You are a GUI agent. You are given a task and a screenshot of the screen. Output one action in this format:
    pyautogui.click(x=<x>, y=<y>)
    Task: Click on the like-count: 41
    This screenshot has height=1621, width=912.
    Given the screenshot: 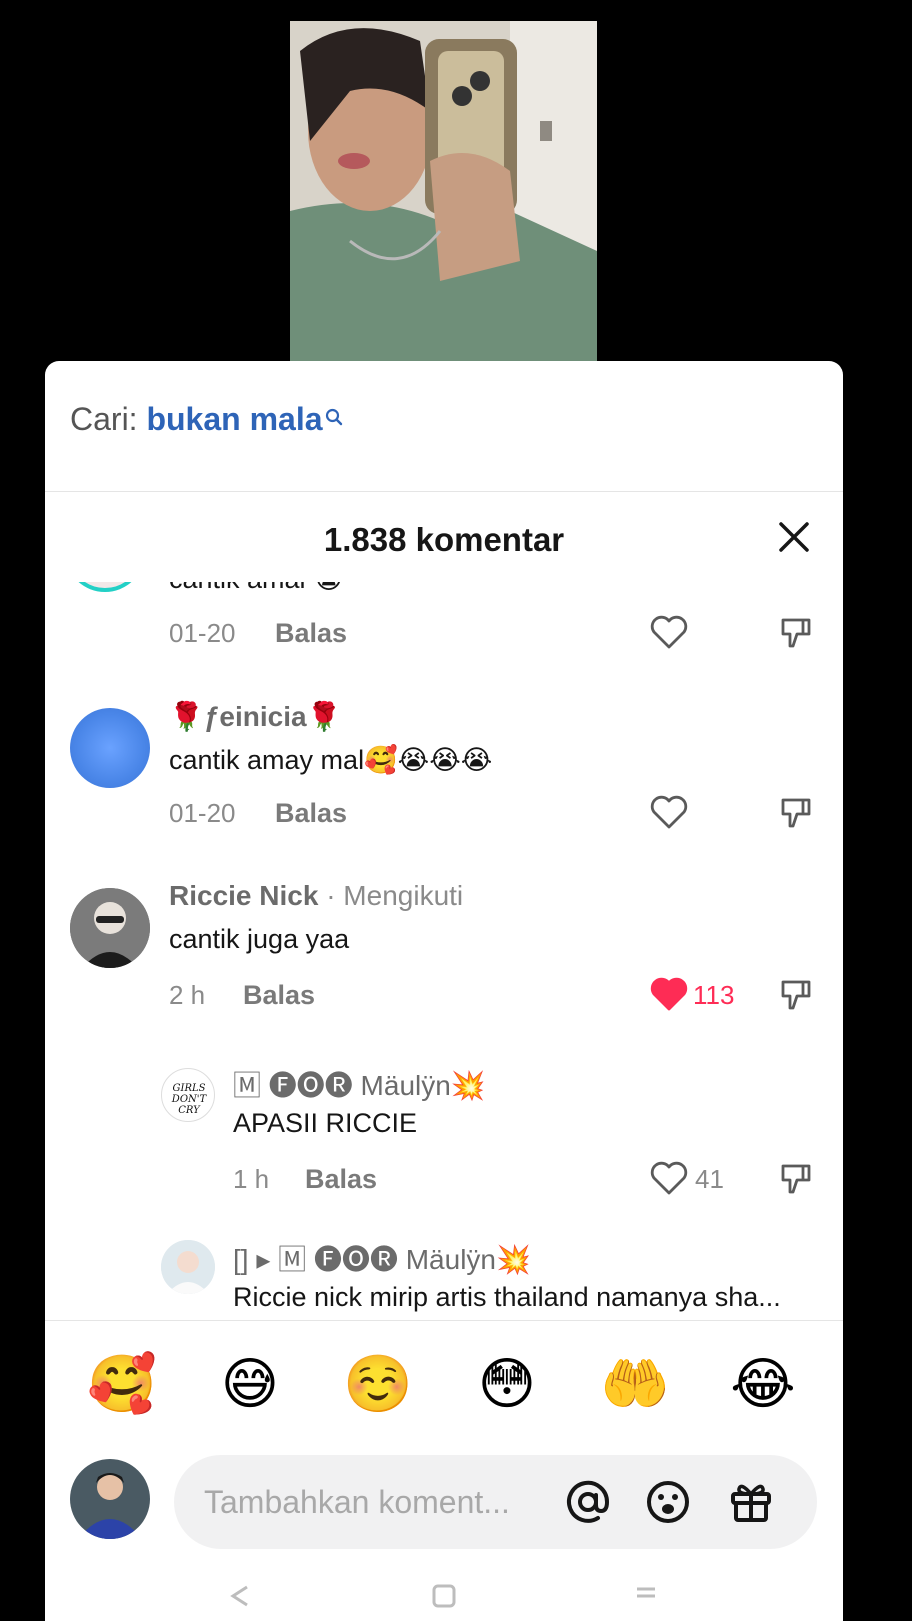 What is the action you would take?
    pyautogui.click(x=709, y=1179)
    